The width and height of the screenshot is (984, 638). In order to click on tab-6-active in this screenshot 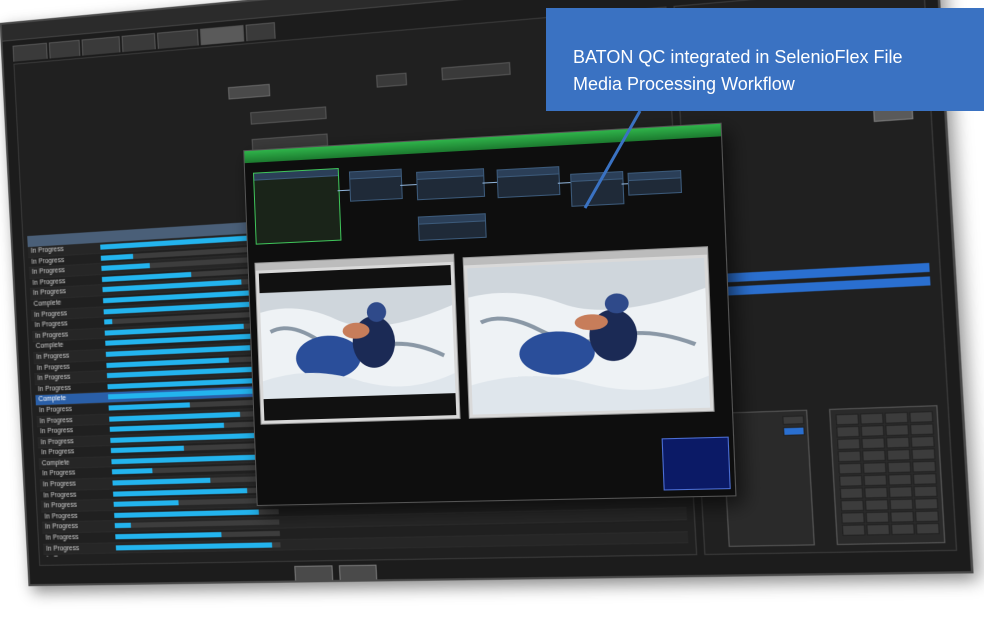, I will do `click(222, 35)`.